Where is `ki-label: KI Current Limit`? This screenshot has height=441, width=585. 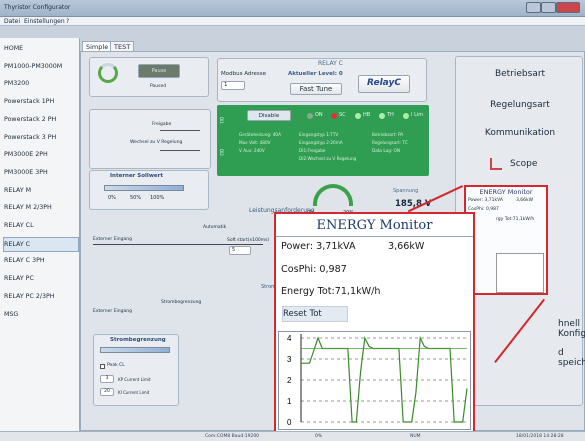
ki-label: KI Current Limit is located at coordinates (134, 392).